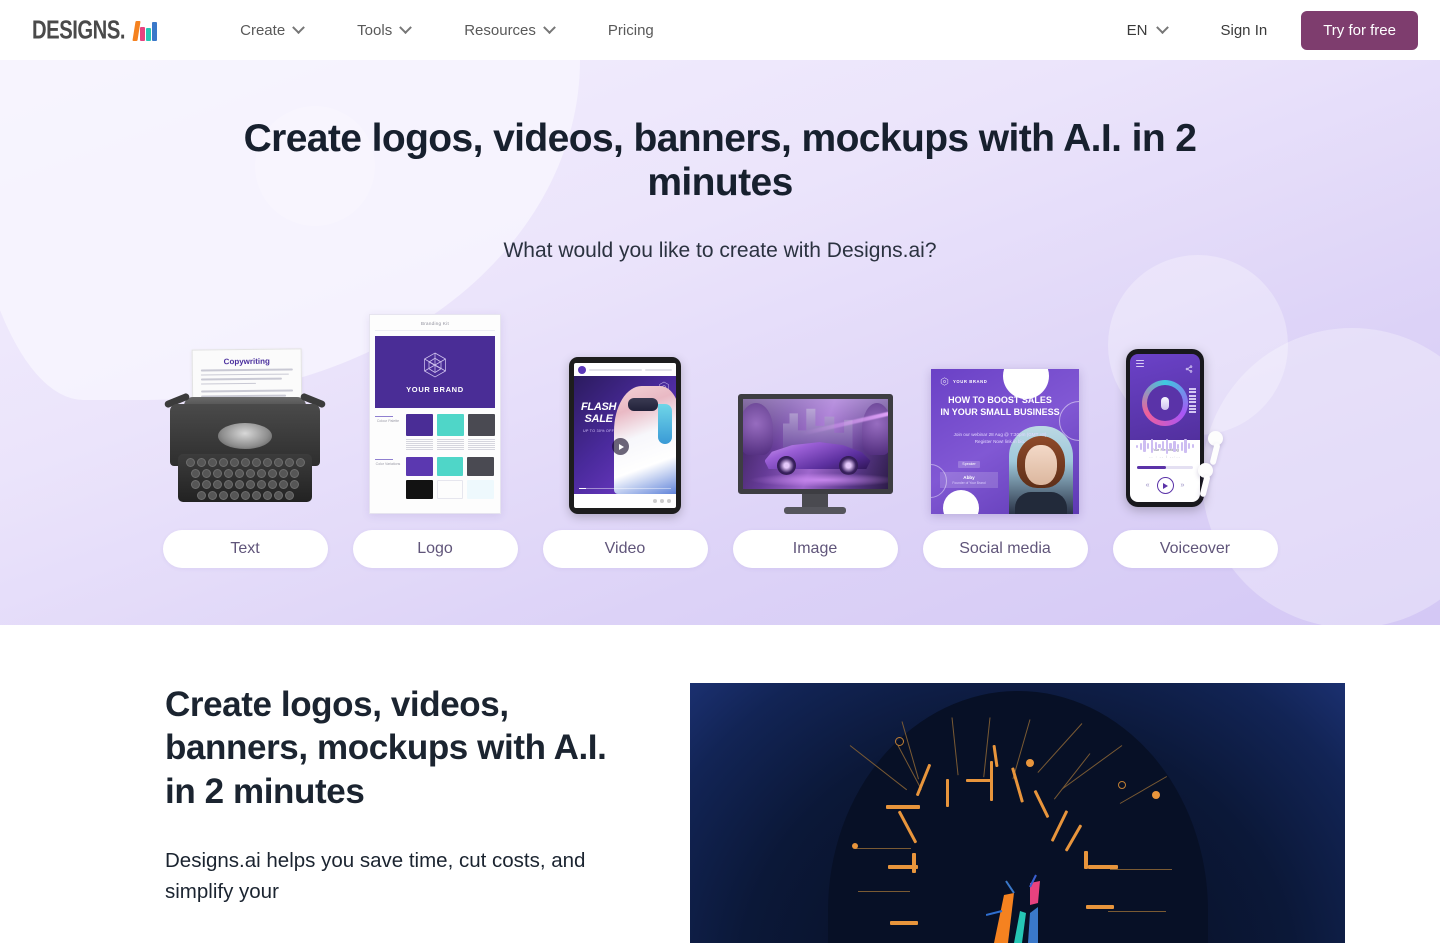 Image resolution: width=1440 pixels, height=943 pixels. I want to click on ai-logo-glyph-icon, so click(1017, 898).